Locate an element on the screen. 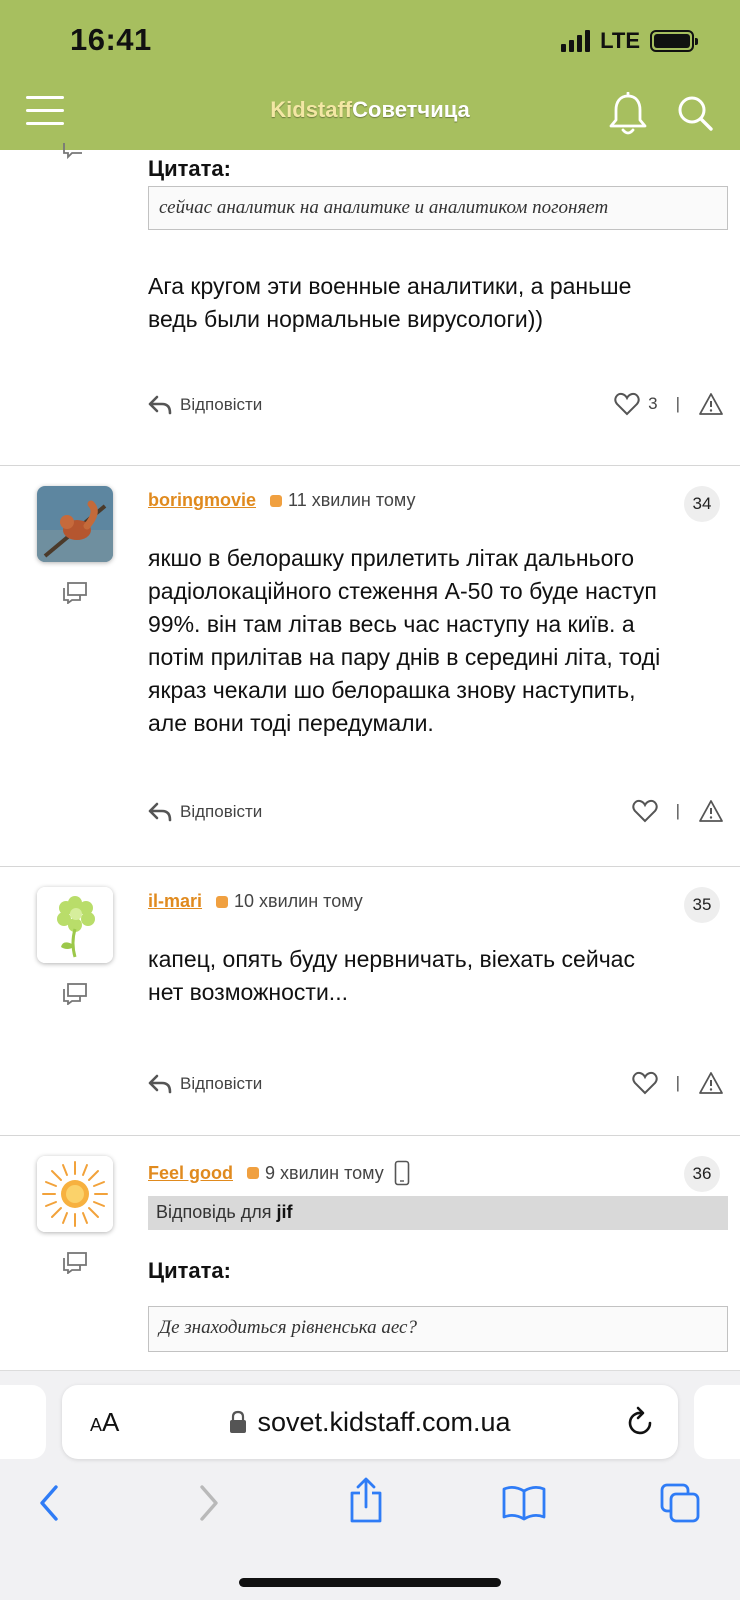 This screenshot has width=740, height=1600. post-time: 11 хвилин тому is located at coordinates (352, 500).